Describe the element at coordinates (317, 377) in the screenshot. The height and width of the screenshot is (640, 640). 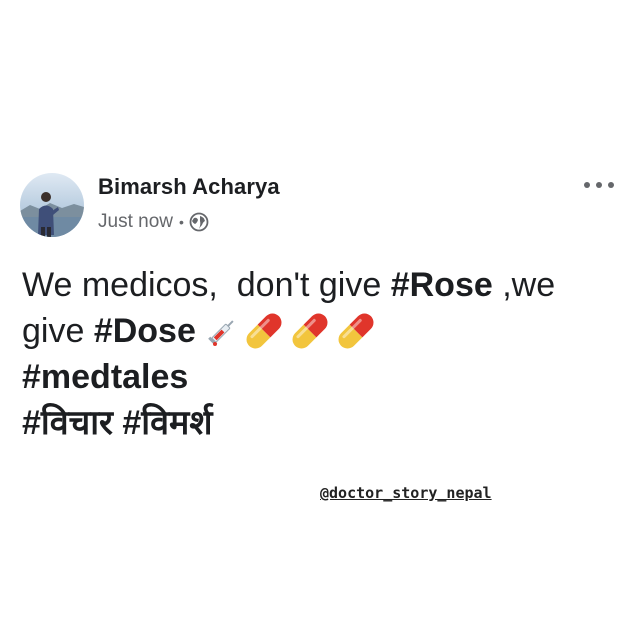
I see `post-text-line: #medtales` at that location.